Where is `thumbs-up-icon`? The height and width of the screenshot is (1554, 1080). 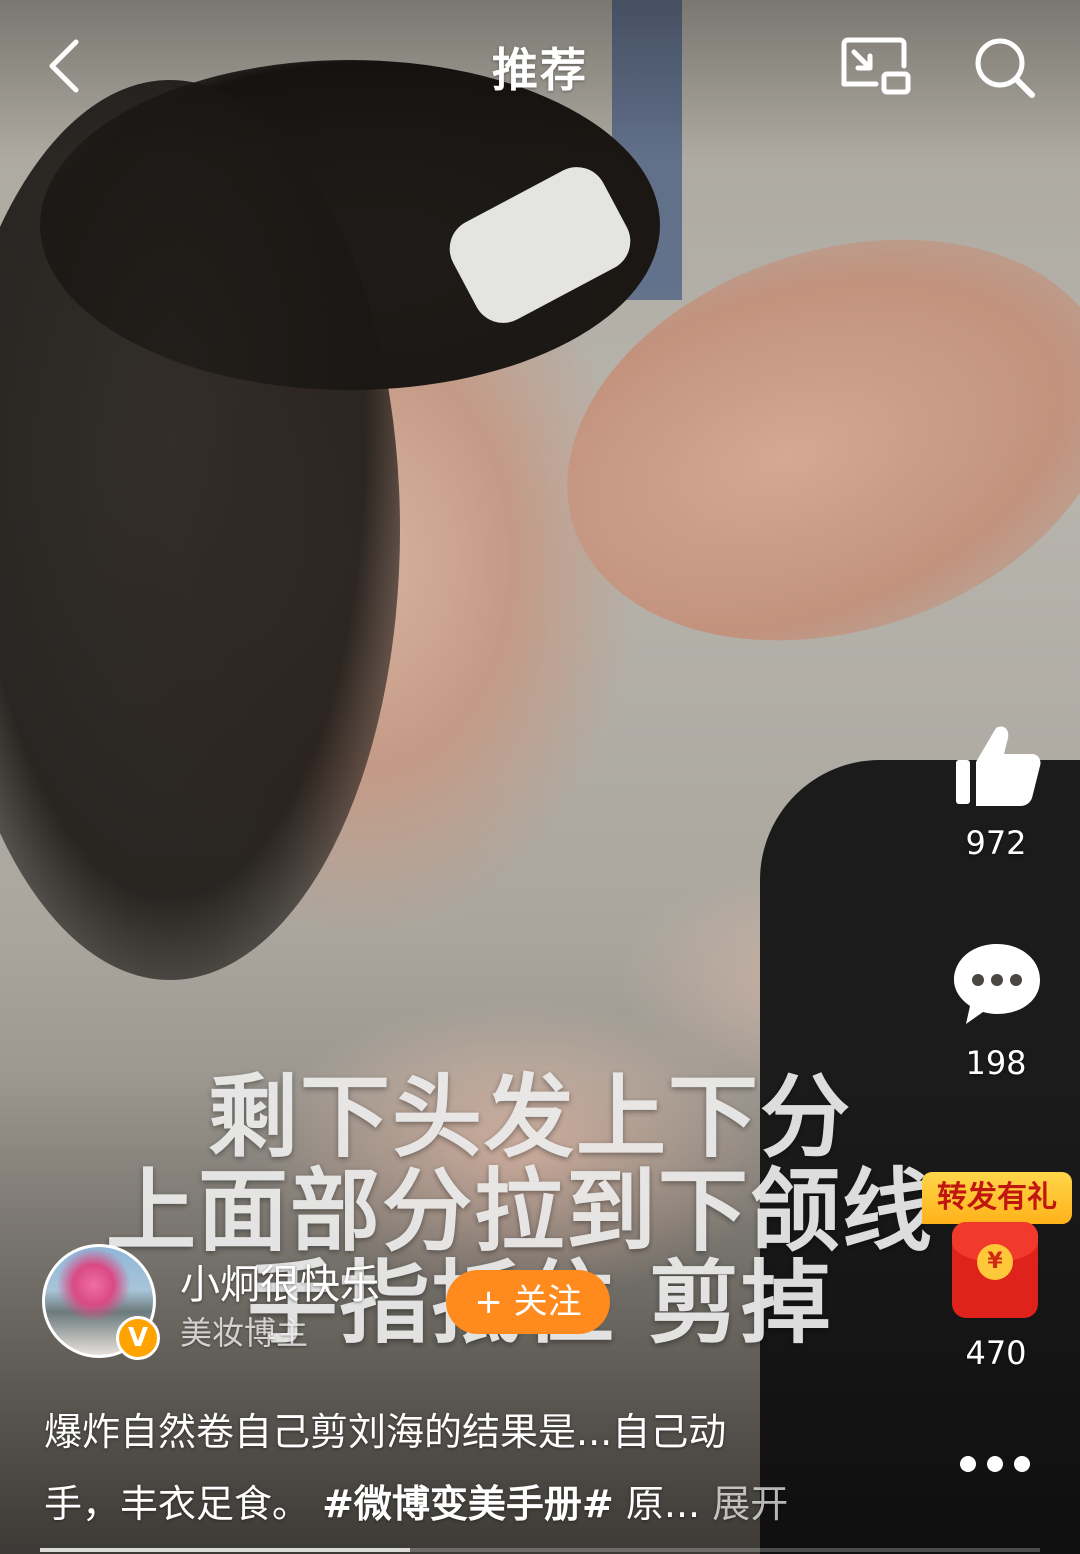
thumbs-up-icon is located at coordinates (998, 766).